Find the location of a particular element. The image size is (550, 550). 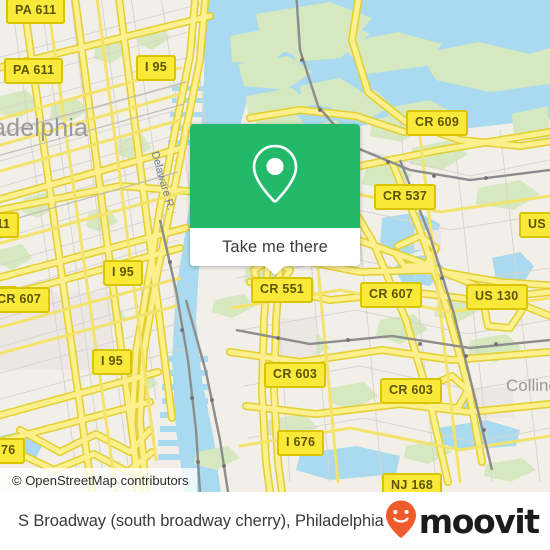

route-shield-611-cut: 611 is located at coordinates (10, 225).